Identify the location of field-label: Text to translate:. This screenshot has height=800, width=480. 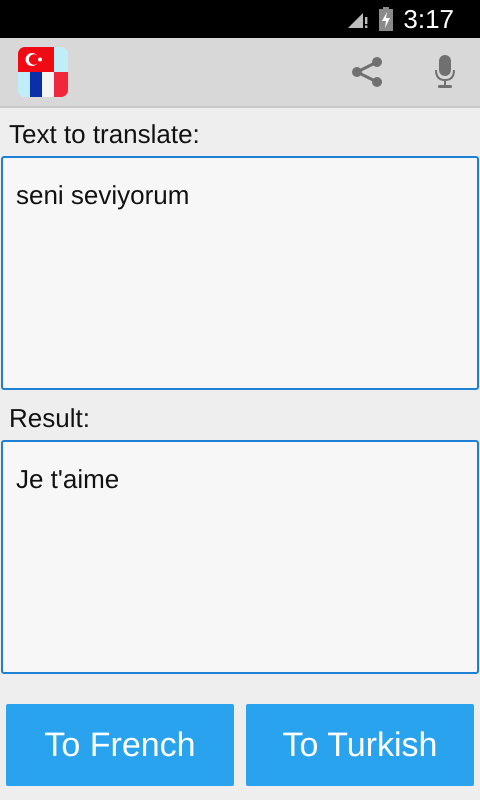
(104, 134).